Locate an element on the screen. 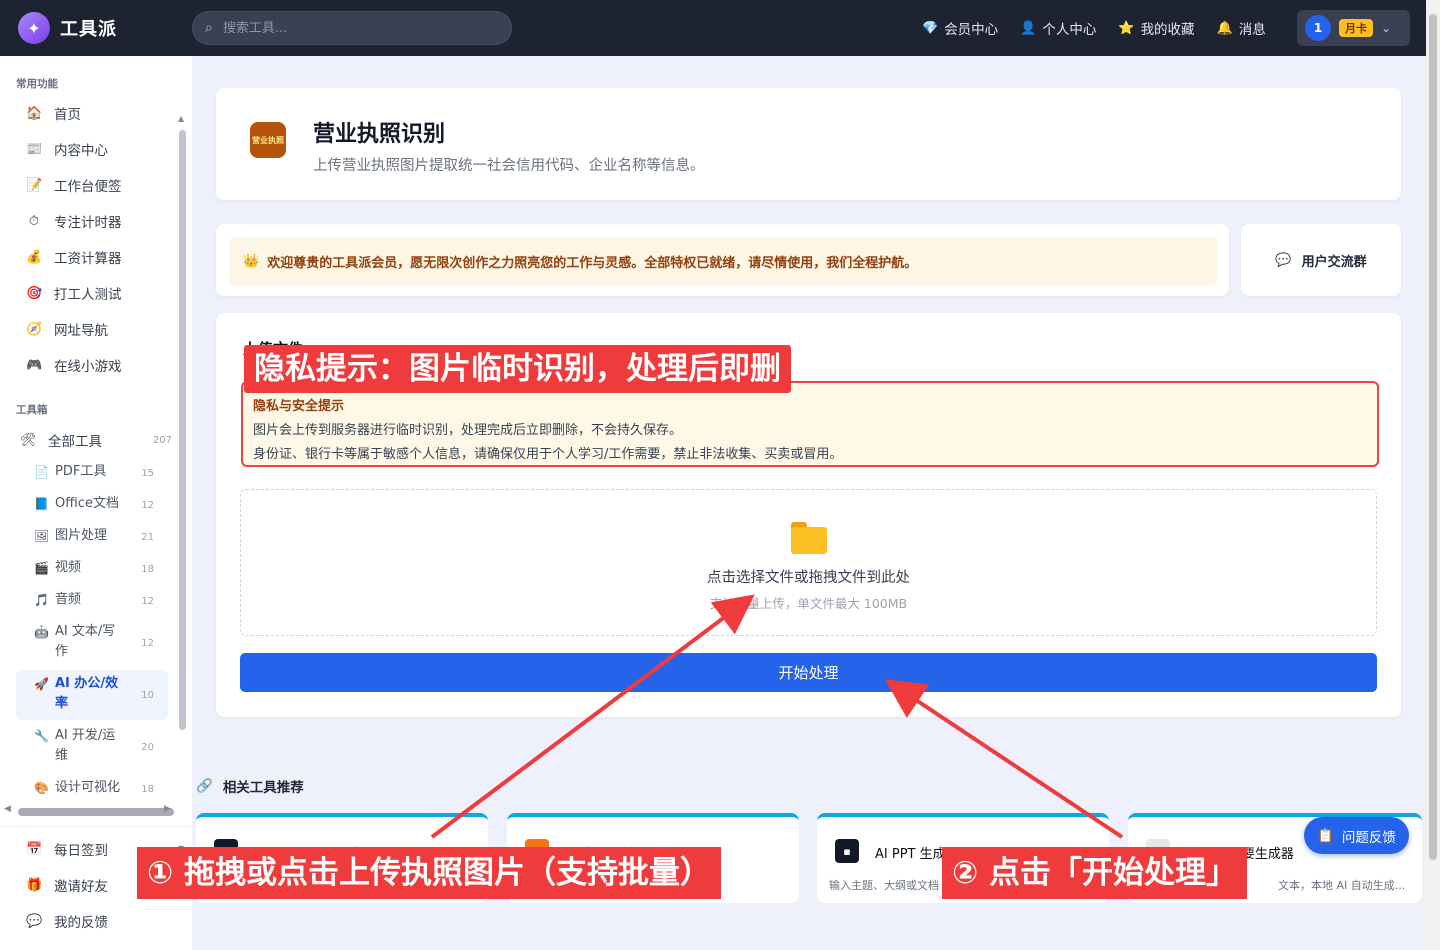 This screenshot has height=950, width=1440. file-dropzone: 点击选择文件或拖拽文件到此处 支持批量上传，单文件最大 100MB is located at coordinates (808, 562).